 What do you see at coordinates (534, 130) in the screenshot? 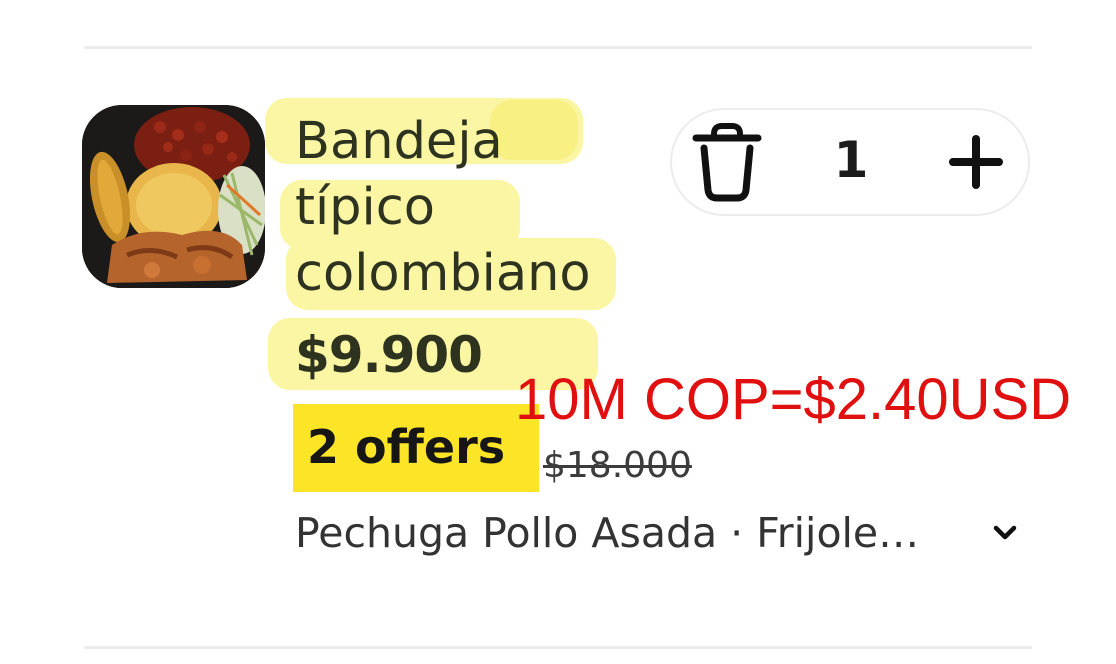
I see `title-highlight` at bounding box center [534, 130].